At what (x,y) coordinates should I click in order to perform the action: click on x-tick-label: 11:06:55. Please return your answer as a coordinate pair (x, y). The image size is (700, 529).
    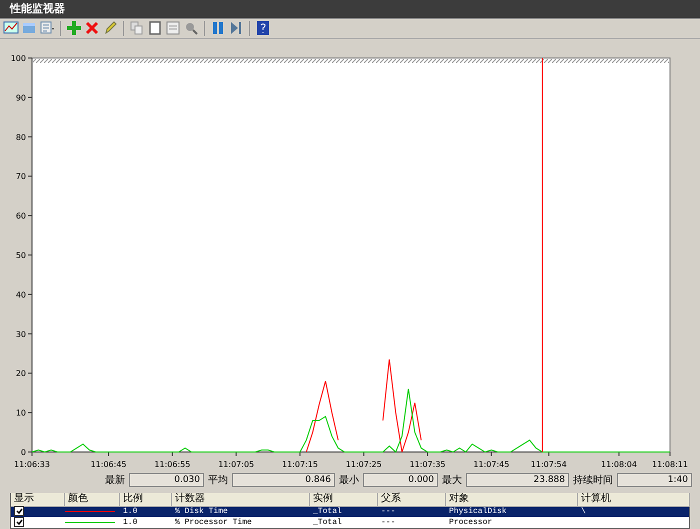
    Looking at the image, I should click on (172, 465).